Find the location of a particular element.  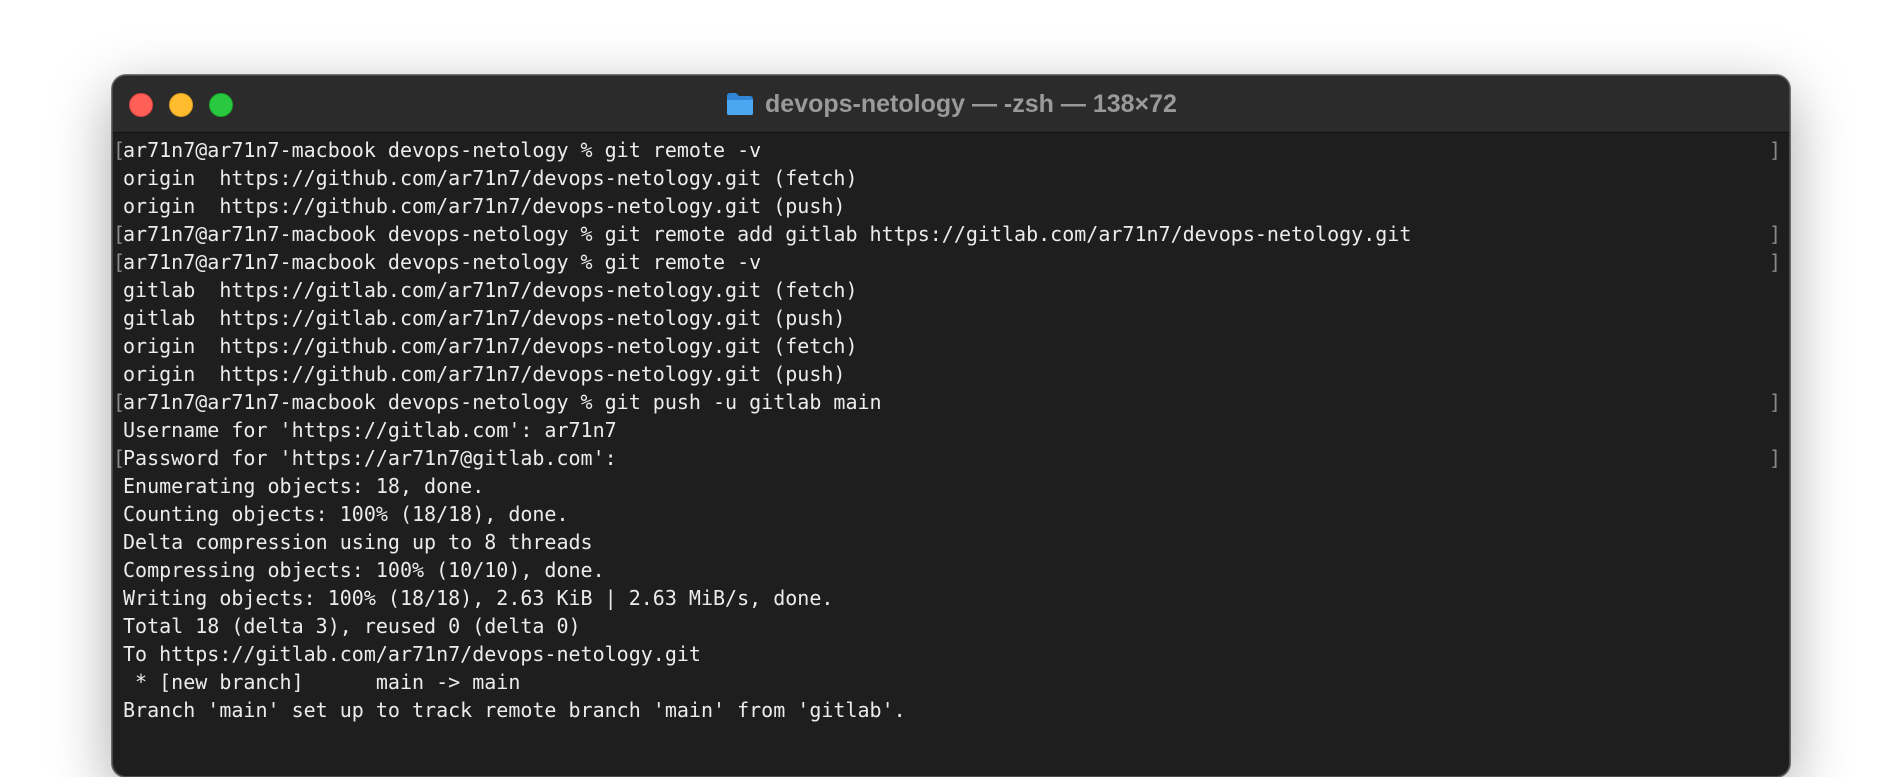

output-line: Total 18 (delta 3), reused 0 (delta 0) is located at coordinates (951, 626).